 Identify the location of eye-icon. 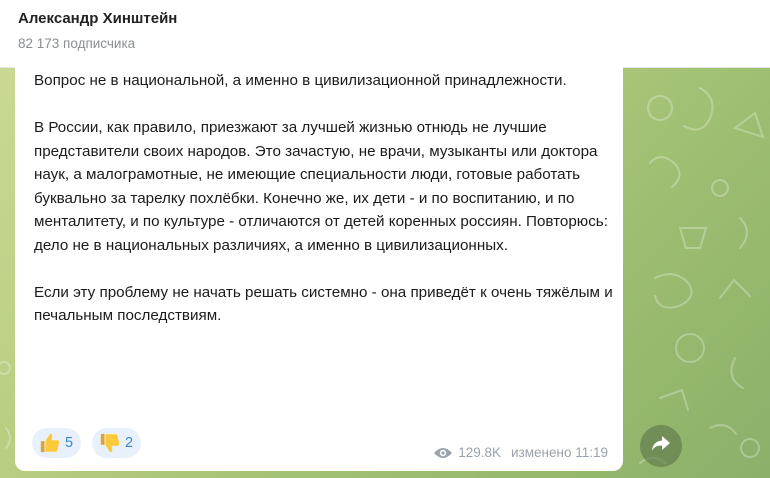
(443, 453).